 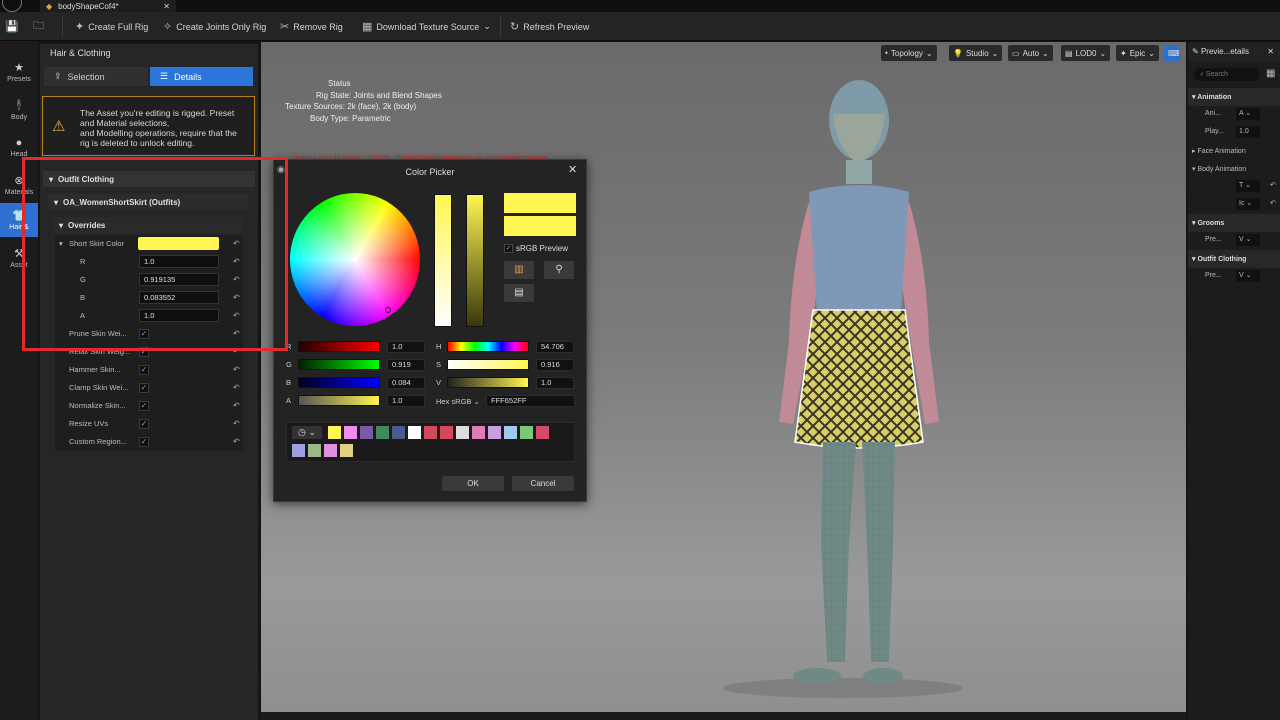 I want to click on save-button: 💾, so click(x=12, y=26).